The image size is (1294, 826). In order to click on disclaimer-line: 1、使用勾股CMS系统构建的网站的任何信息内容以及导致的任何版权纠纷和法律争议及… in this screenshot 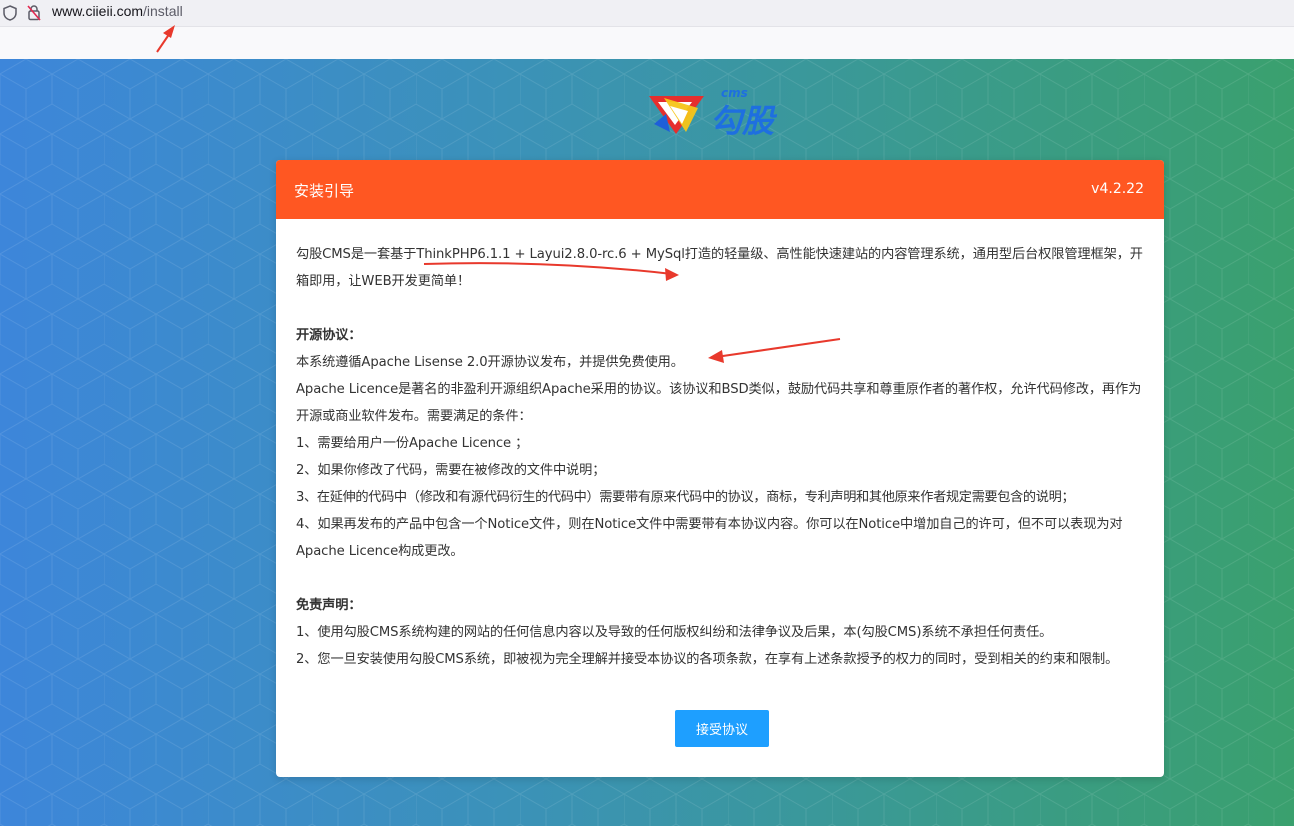, I will do `click(674, 632)`.